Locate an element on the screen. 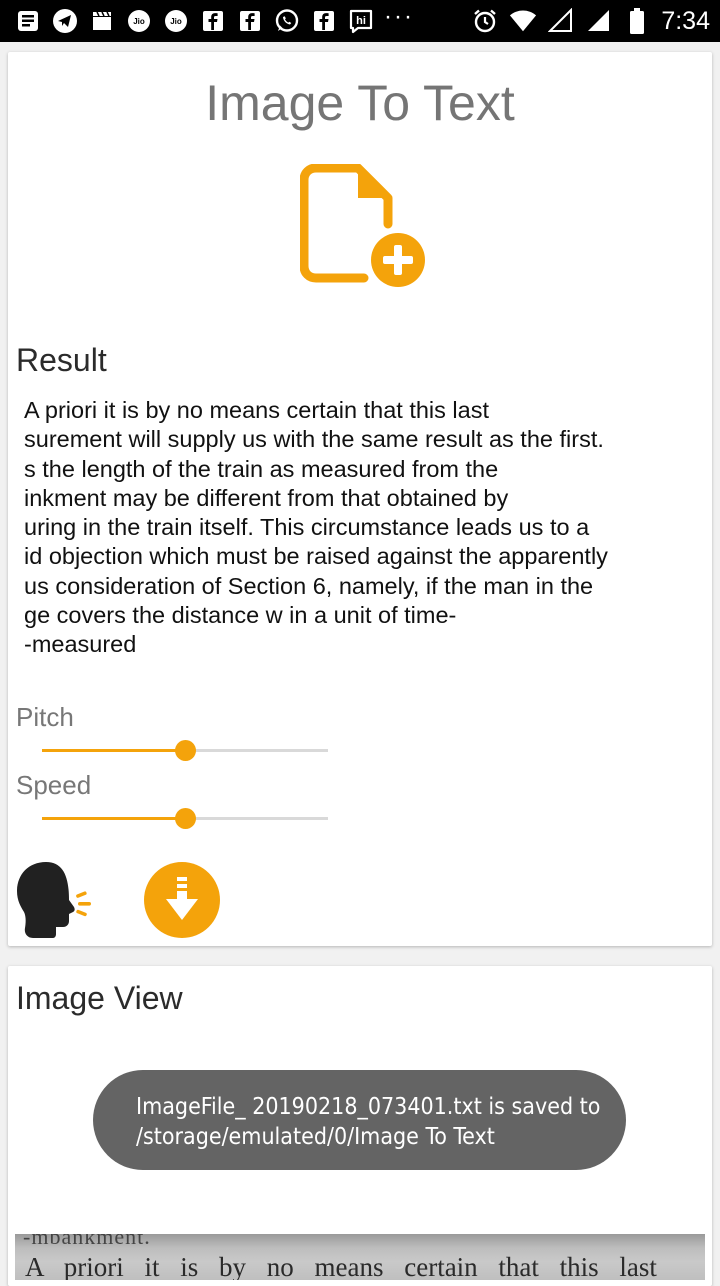 This screenshot has width=720, height=1286. status-bar: Jio Jio hi ··· 7:34 is located at coordinates (360, 21).